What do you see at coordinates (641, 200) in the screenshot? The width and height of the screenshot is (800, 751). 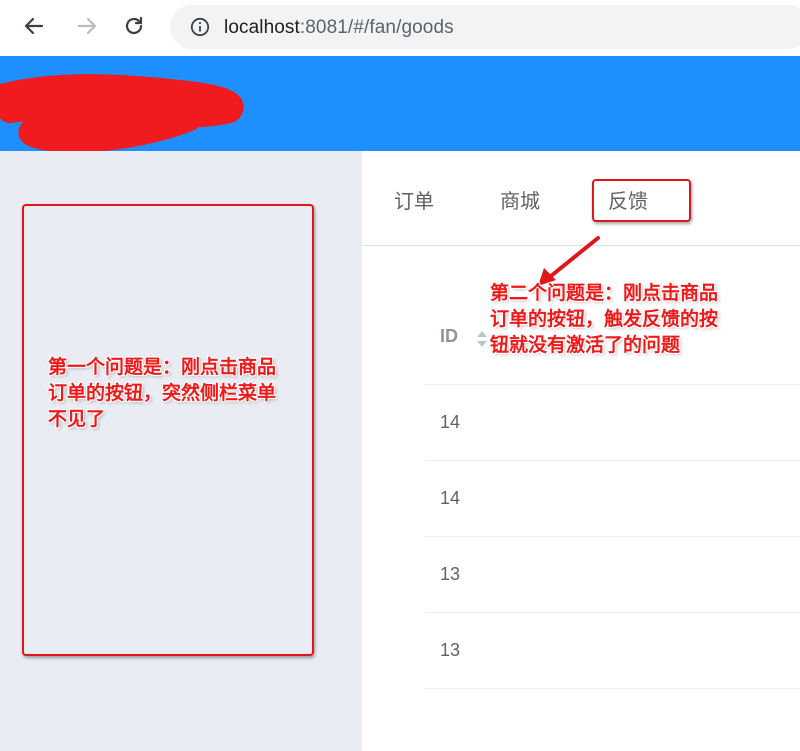 I see `annotation-box-feedback-tab` at bounding box center [641, 200].